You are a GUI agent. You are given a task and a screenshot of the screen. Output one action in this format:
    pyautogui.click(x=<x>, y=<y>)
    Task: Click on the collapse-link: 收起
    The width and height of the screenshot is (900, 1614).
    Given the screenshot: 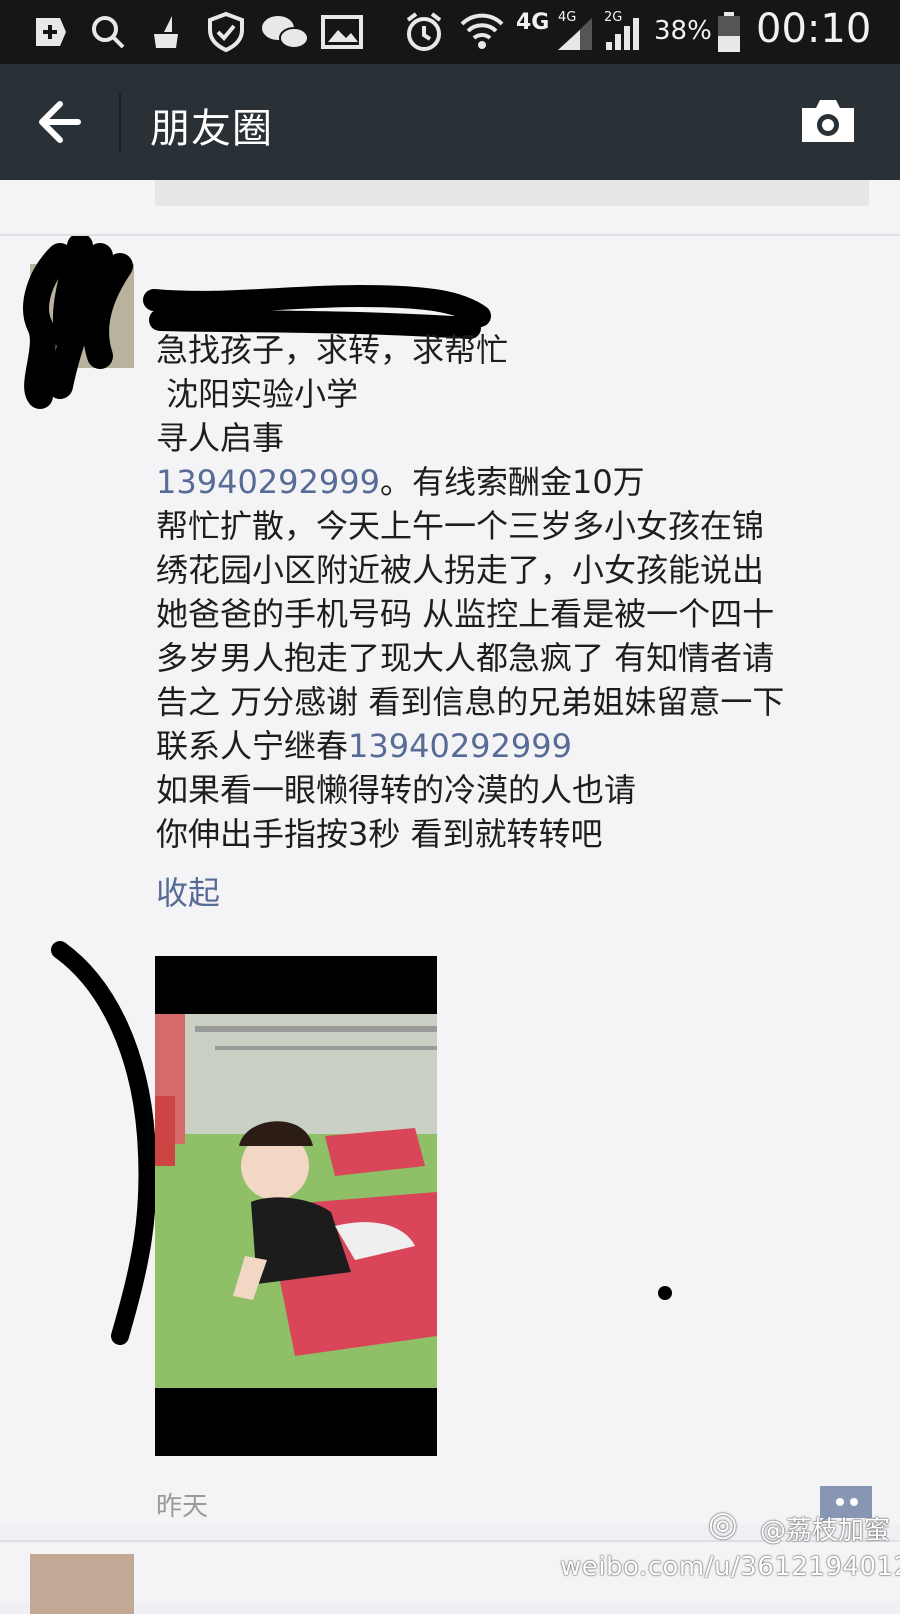 What is the action you would take?
    pyautogui.click(x=188, y=891)
    